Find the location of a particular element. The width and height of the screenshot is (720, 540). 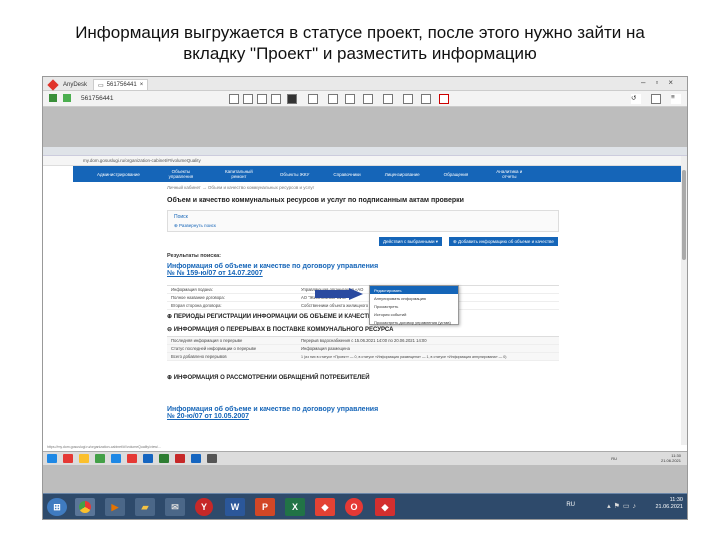

menu-item-view: Просмотреть is located at coordinates (414, 306).